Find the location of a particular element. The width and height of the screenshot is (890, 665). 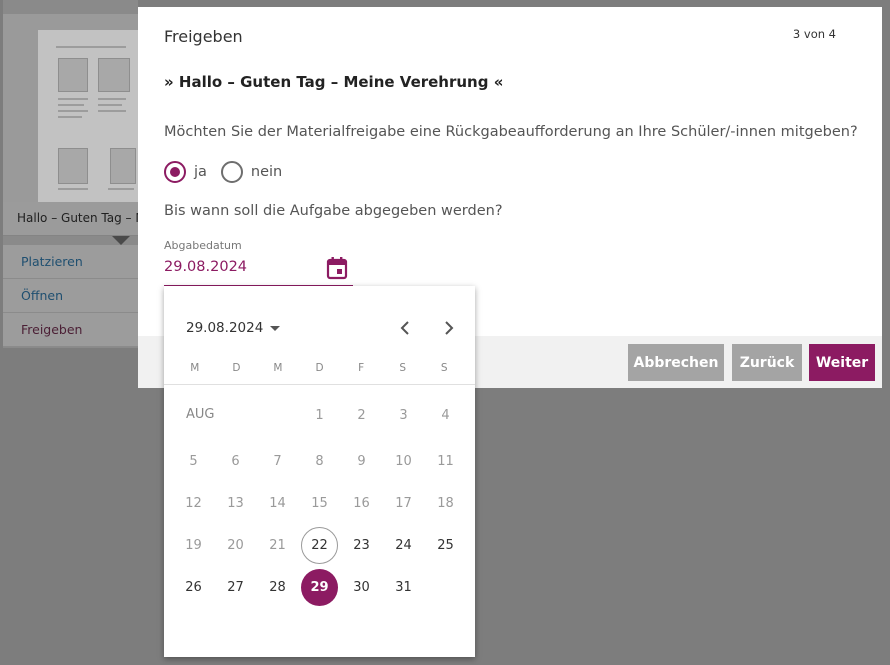

weekday-header: MDMDFSS is located at coordinates (319, 368).